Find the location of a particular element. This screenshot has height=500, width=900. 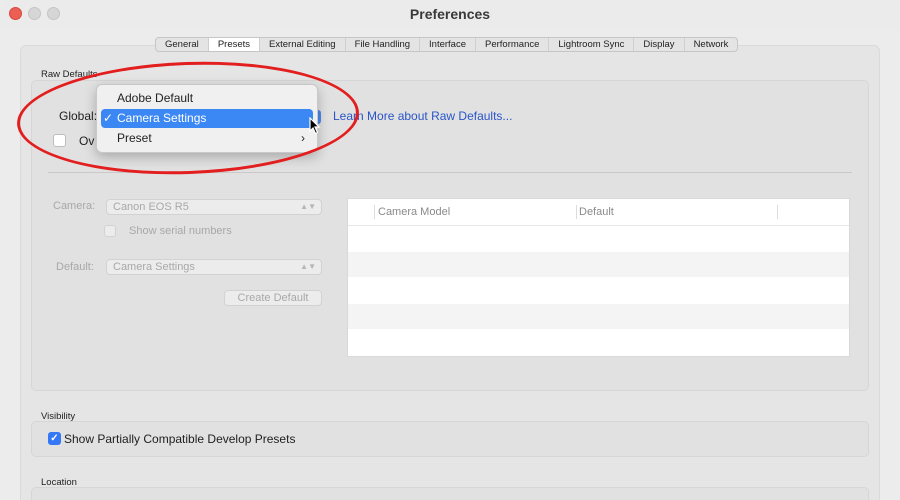

column-header-default: Default is located at coordinates (596, 212).